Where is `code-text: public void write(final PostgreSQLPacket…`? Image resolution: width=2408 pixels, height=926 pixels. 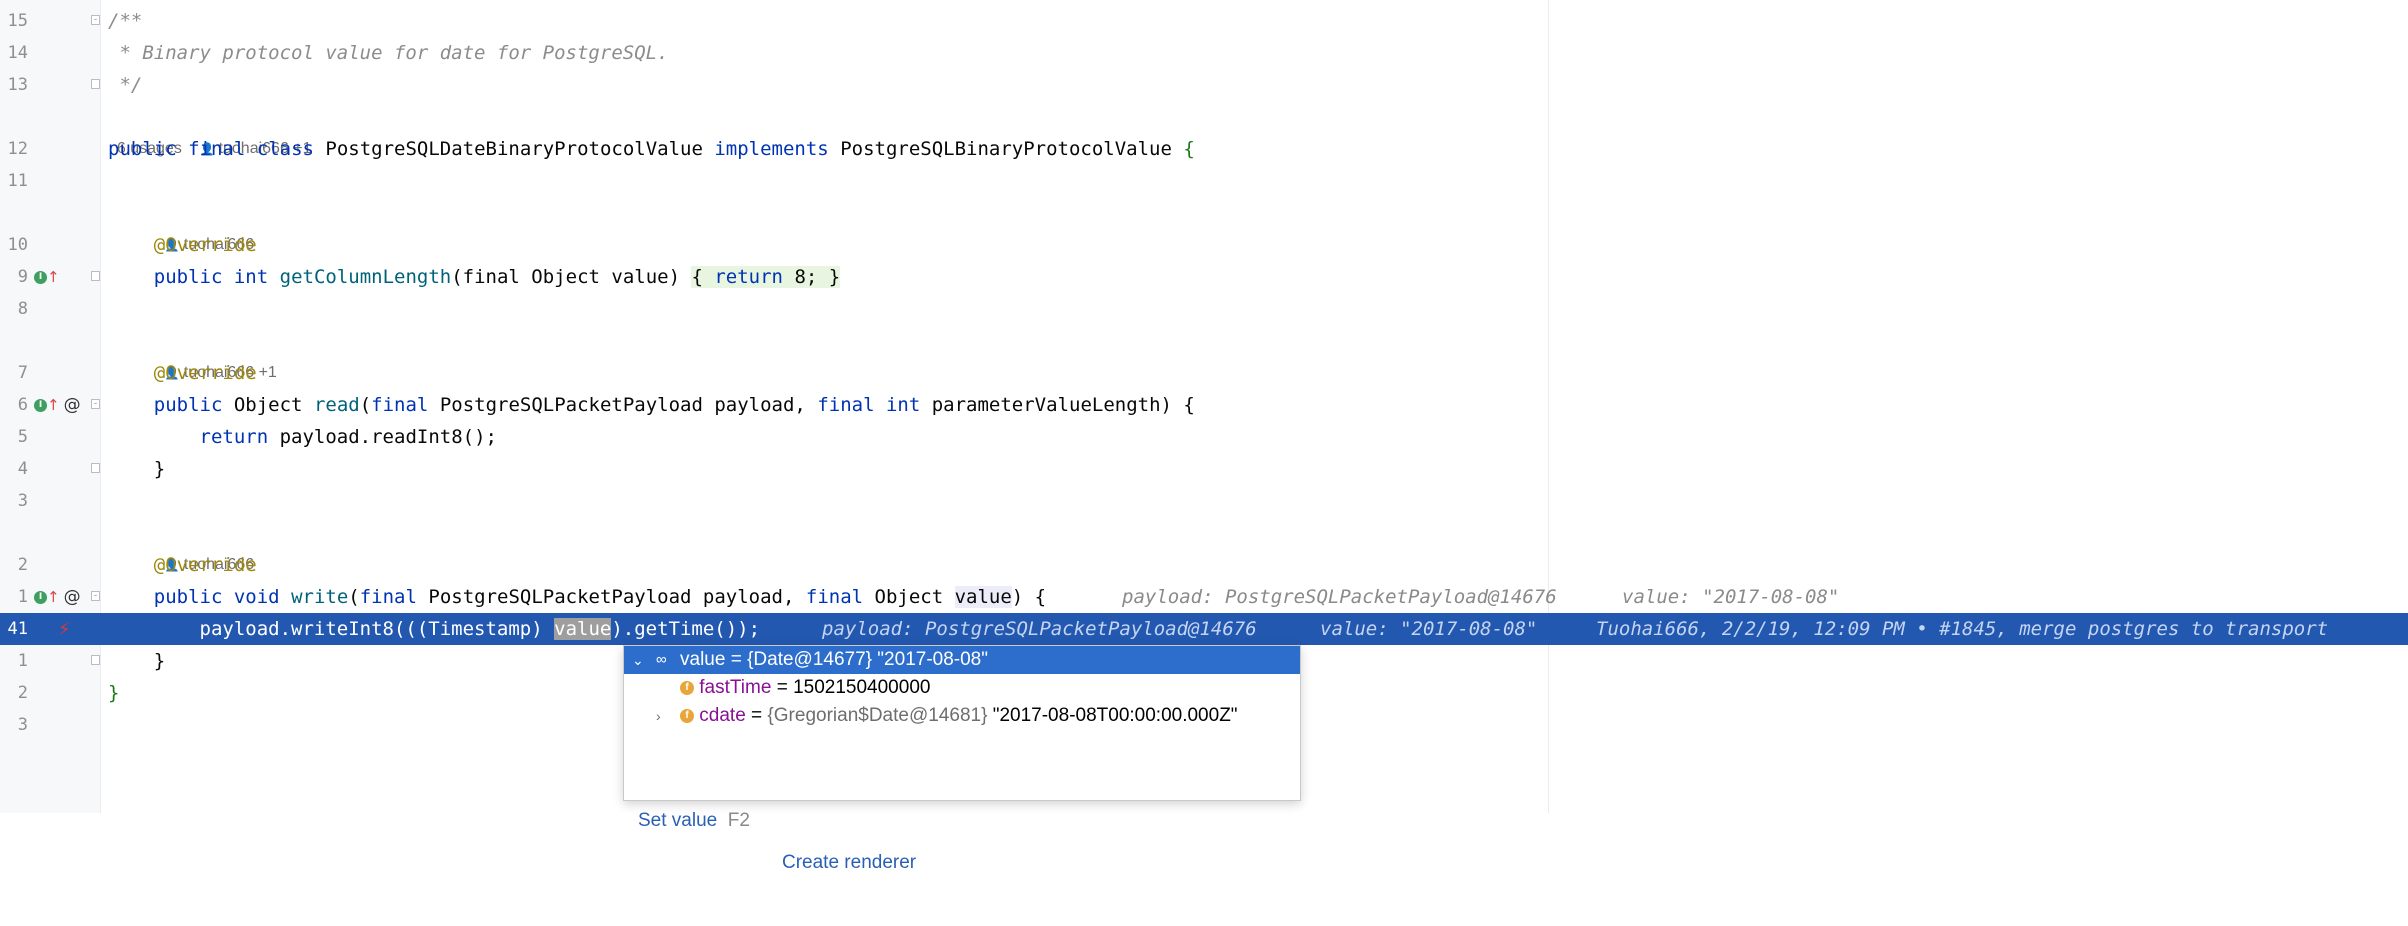 code-text: public void write(final PostgreSQLPacket… is located at coordinates (600, 597).